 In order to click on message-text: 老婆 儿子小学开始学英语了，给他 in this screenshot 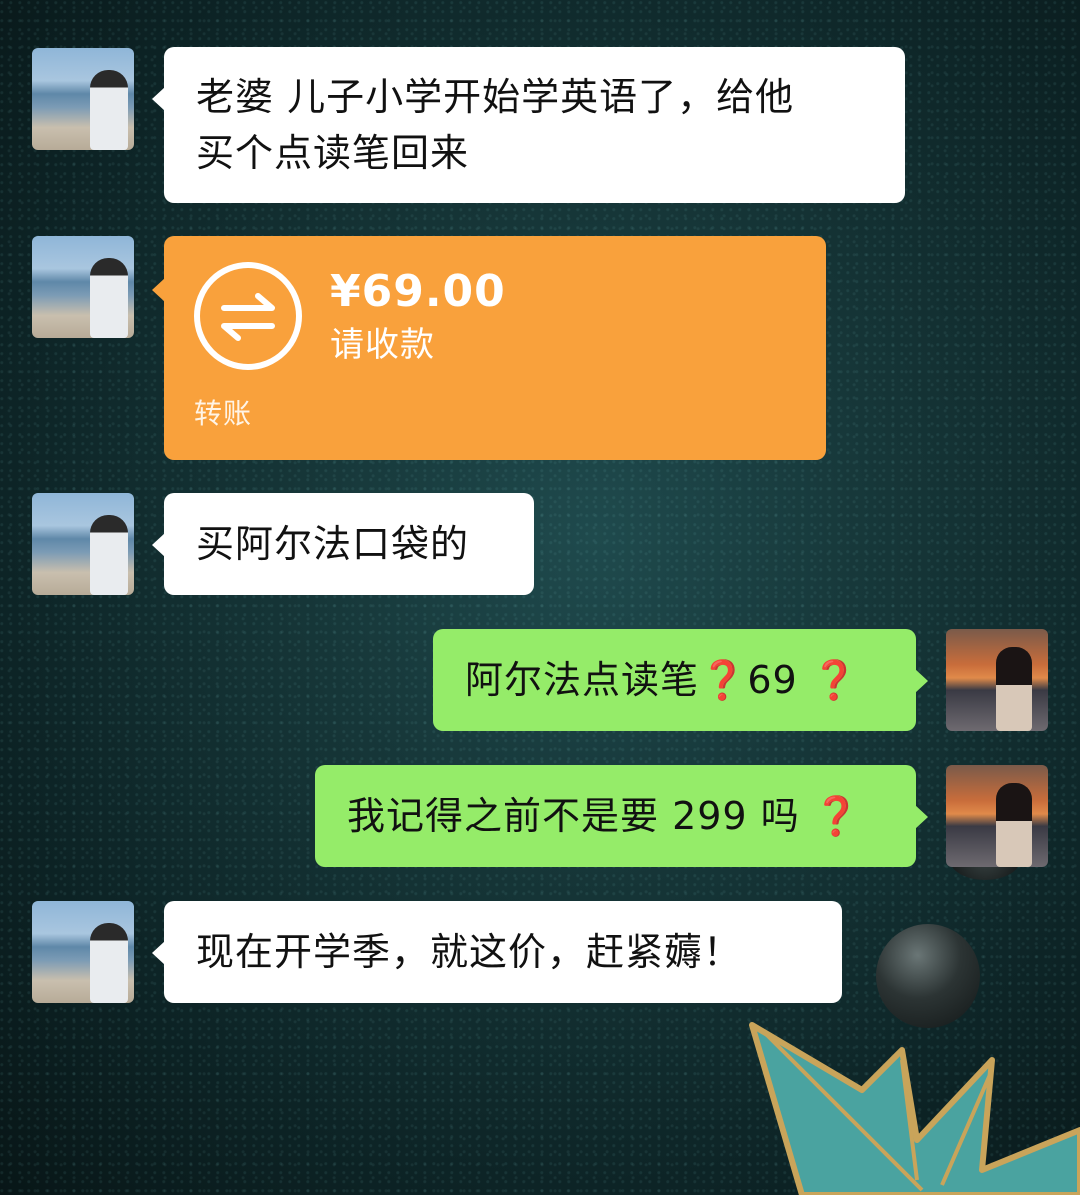, I will do `click(495, 97)`.